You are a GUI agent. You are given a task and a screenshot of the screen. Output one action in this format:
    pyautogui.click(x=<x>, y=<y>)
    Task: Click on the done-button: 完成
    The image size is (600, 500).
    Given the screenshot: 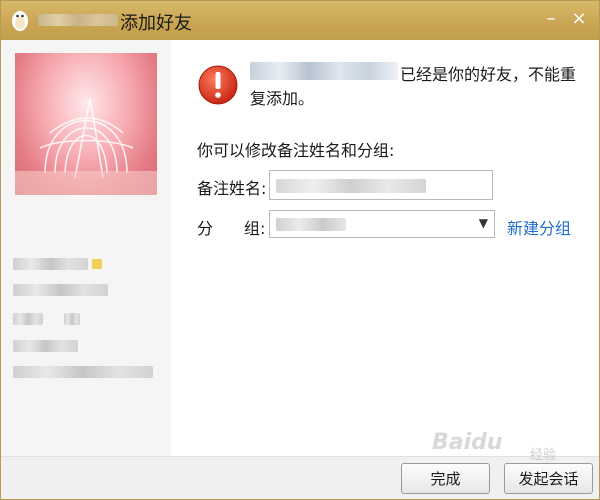 What is the action you would take?
    pyautogui.click(x=445, y=478)
    